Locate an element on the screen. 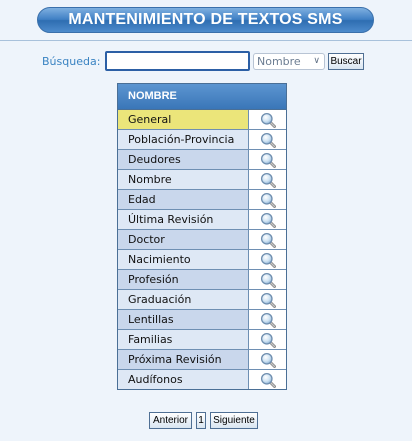 The height and width of the screenshot is (441, 412). page-number-button: 1 is located at coordinates (201, 420).